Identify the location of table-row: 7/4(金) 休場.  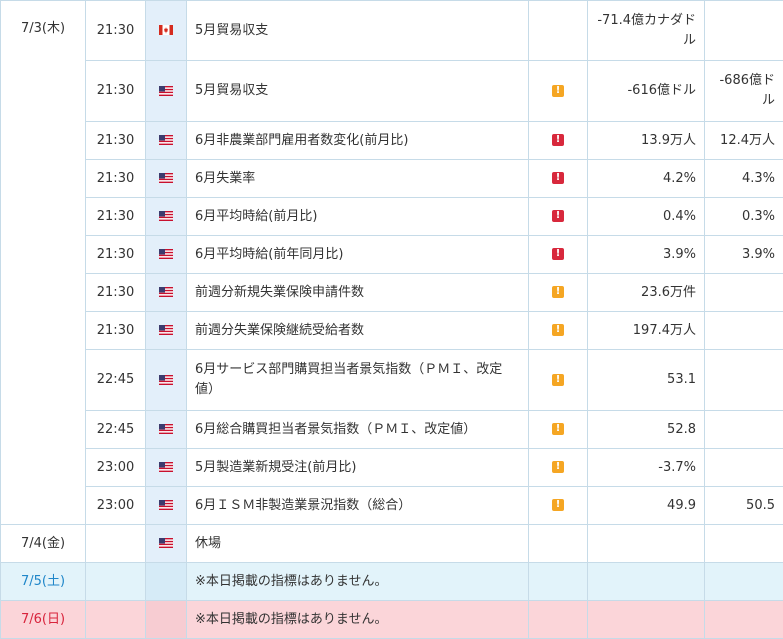
(392, 544).